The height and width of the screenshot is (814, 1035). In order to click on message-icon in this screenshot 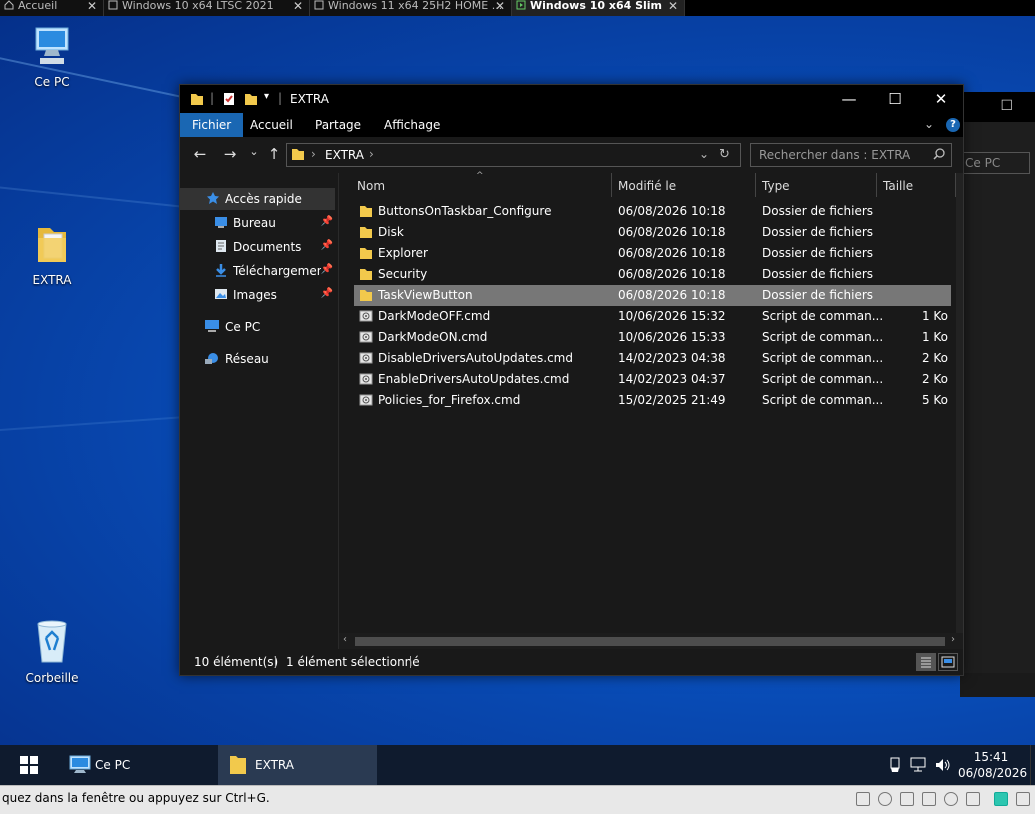, I will do `click(1001, 799)`.